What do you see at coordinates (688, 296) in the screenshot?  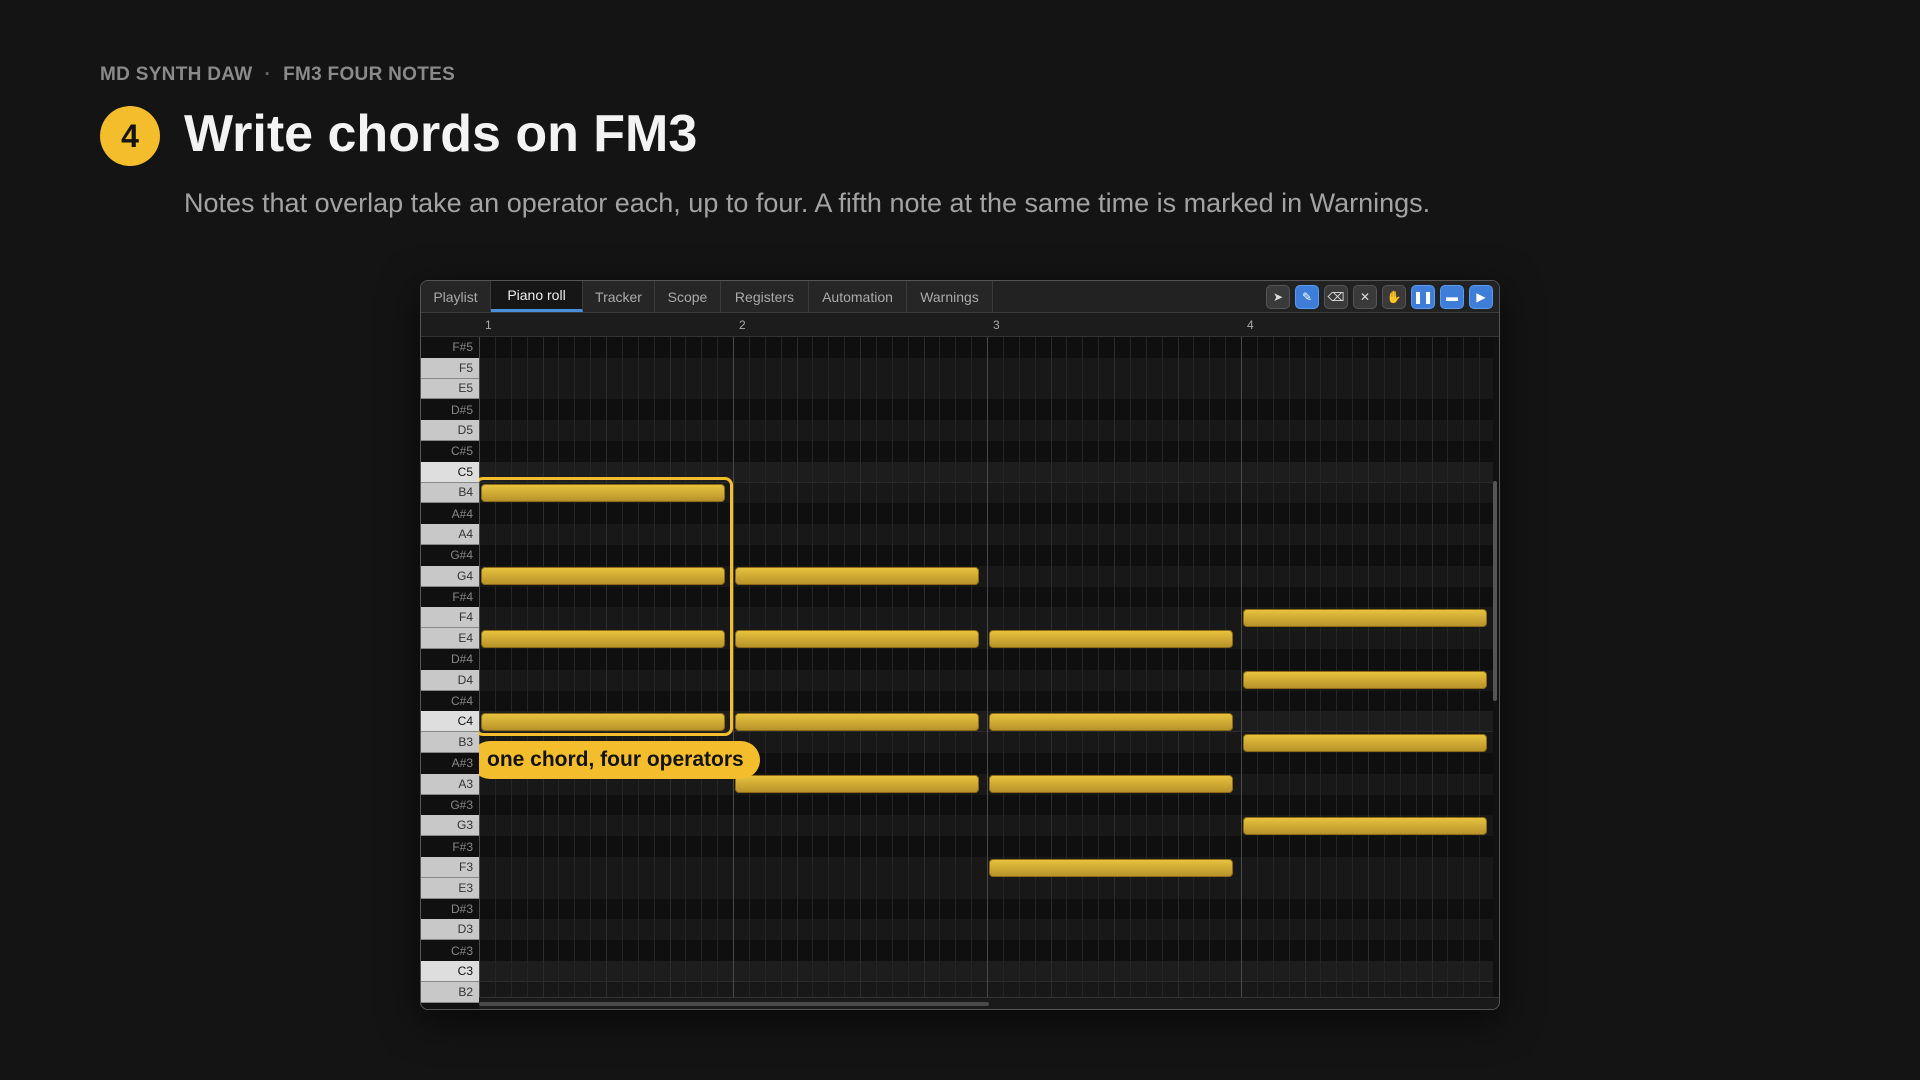 I see `tab-scope: Scope` at bounding box center [688, 296].